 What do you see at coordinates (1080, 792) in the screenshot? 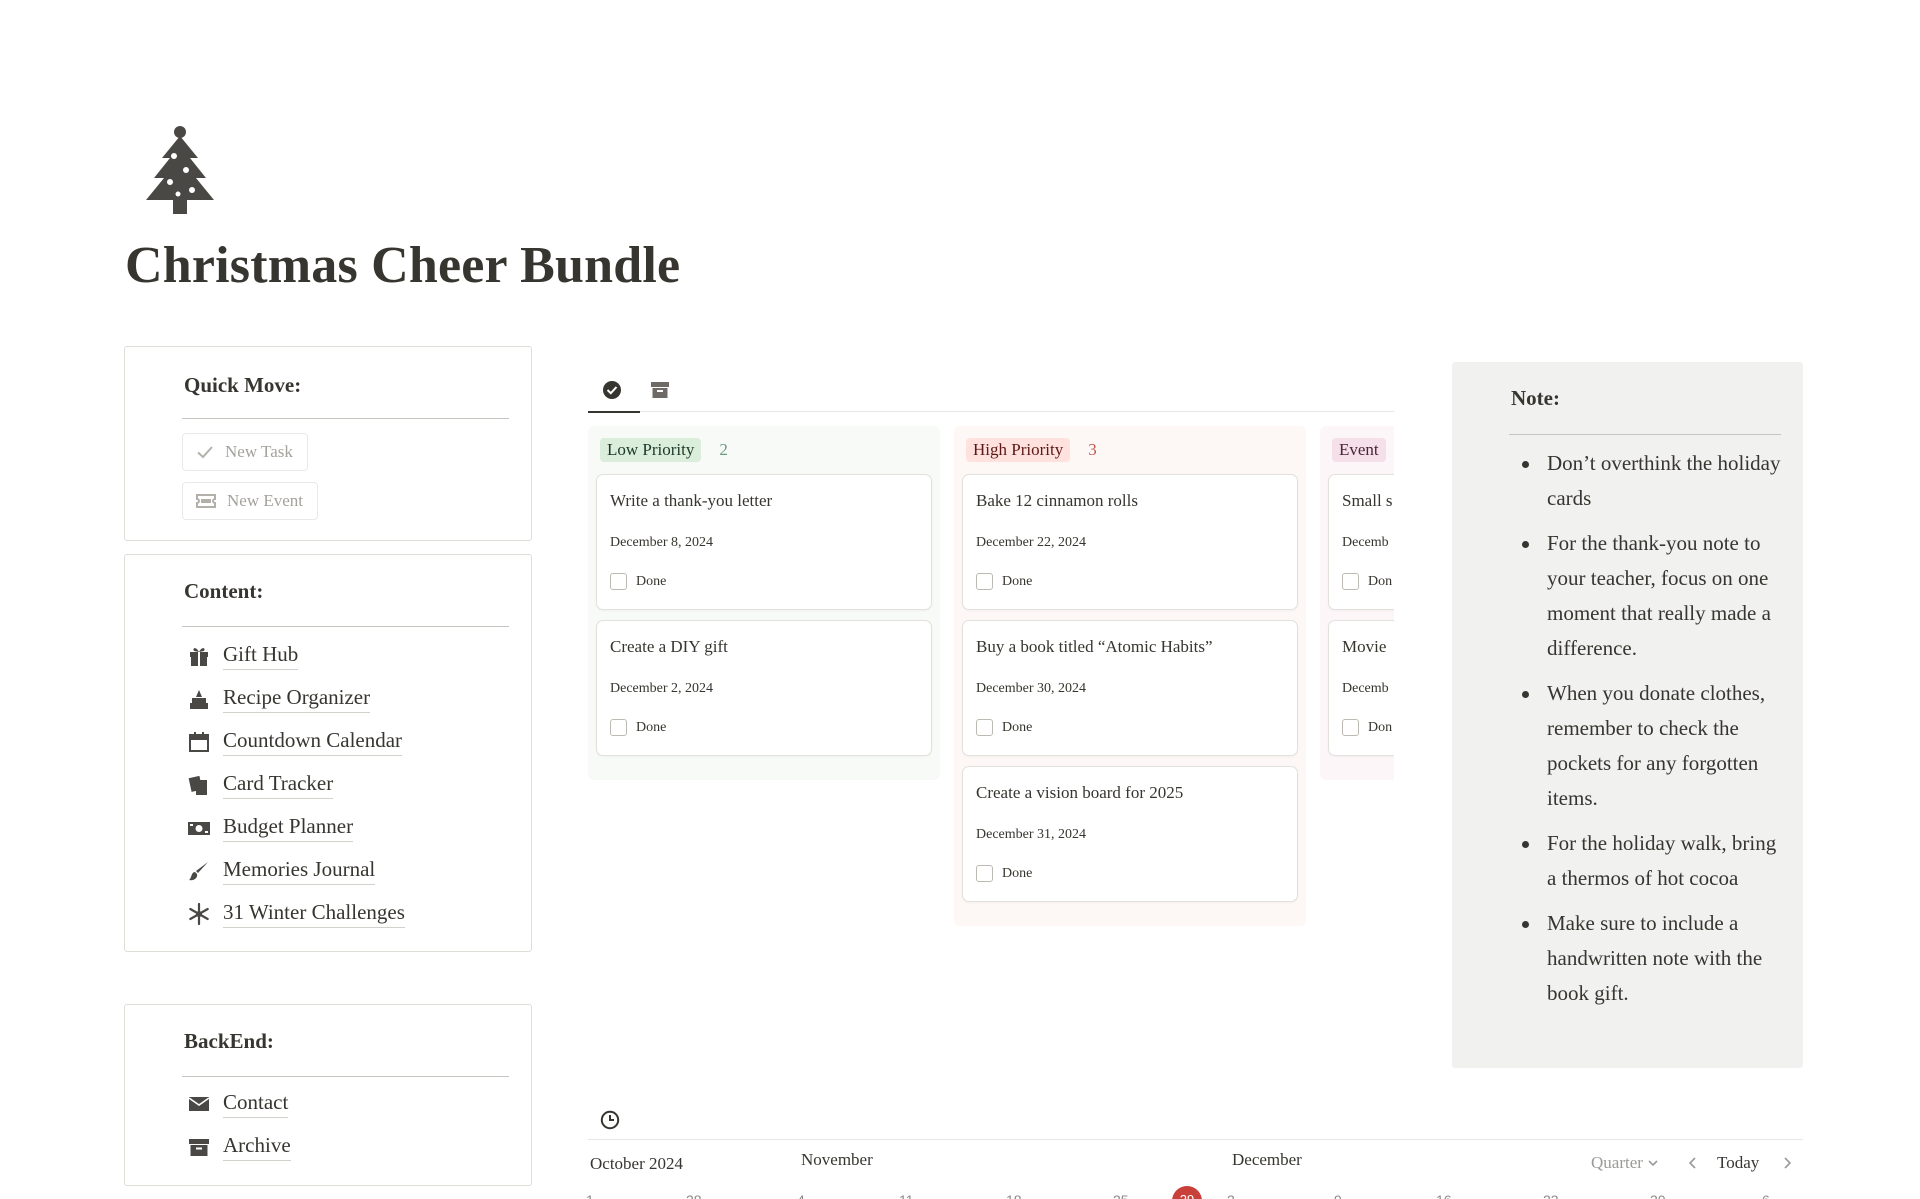
I see `card-title: Create a vision board for 2025` at bounding box center [1080, 792].